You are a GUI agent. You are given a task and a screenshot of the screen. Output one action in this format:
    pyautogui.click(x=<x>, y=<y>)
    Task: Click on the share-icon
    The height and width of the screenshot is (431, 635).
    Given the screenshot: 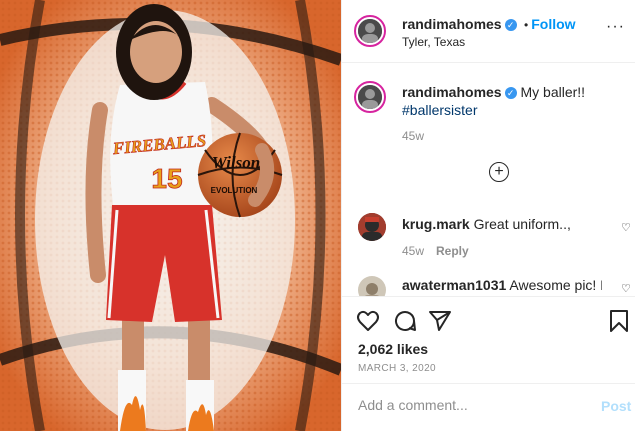 What is the action you would take?
    pyautogui.click(x=440, y=321)
    